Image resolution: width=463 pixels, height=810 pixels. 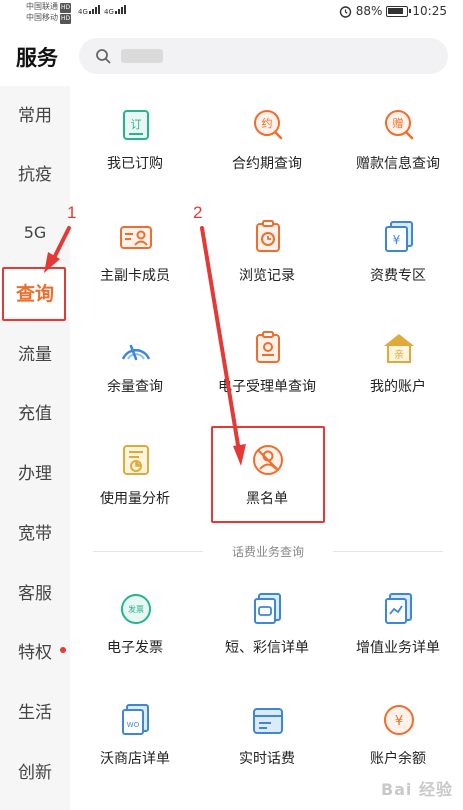 I want to click on invoice-icon: 发票, so click(x=136, y=609).